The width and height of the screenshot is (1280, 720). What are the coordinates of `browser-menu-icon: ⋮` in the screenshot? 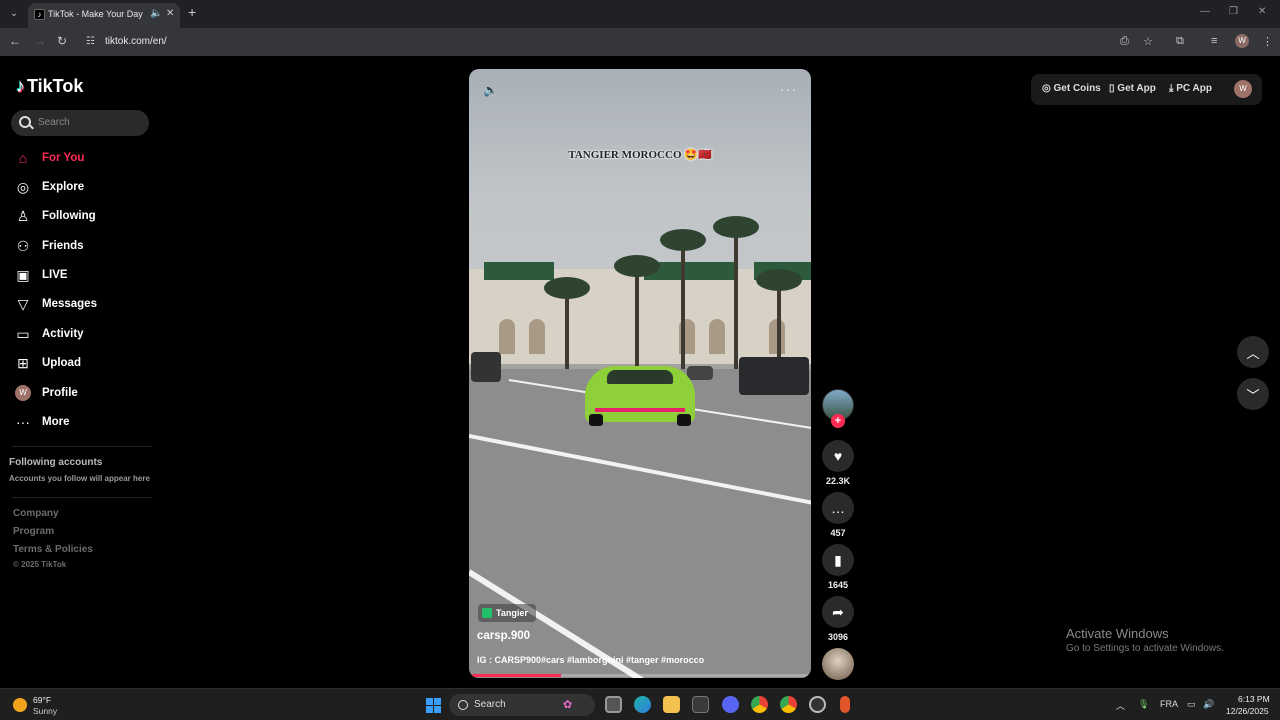 It's located at (1267, 41).